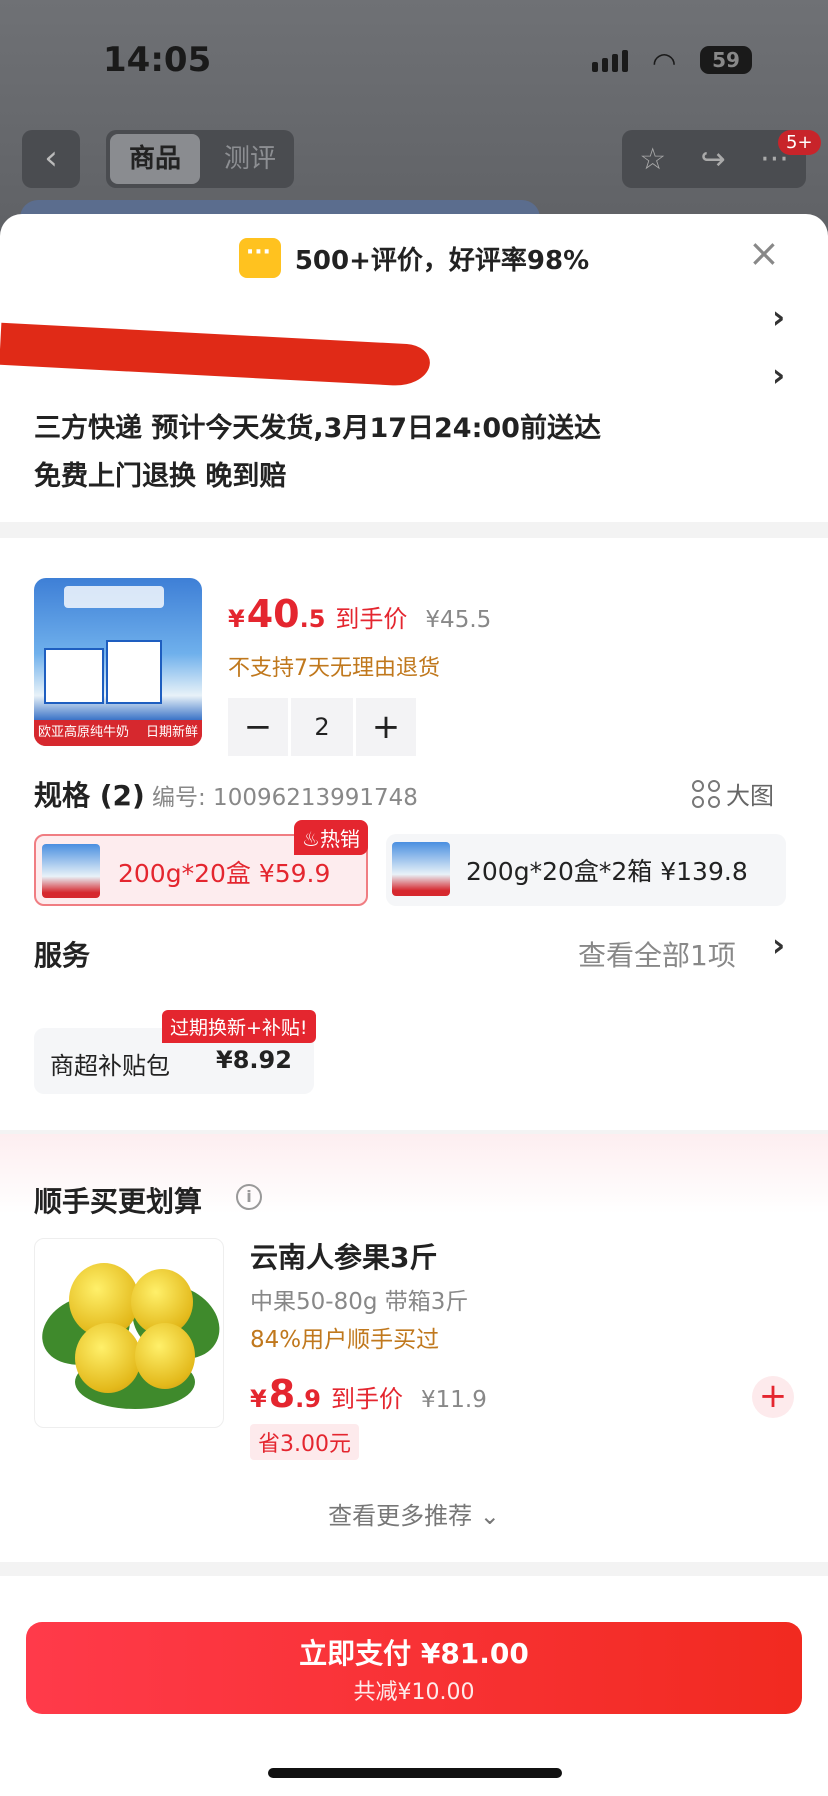 The image size is (828, 1796). What do you see at coordinates (359, 1302) in the screenshot?
I see `bundle-item-spec: 中果50-80g 带箱3斤` at bounding box center [359, 1302].